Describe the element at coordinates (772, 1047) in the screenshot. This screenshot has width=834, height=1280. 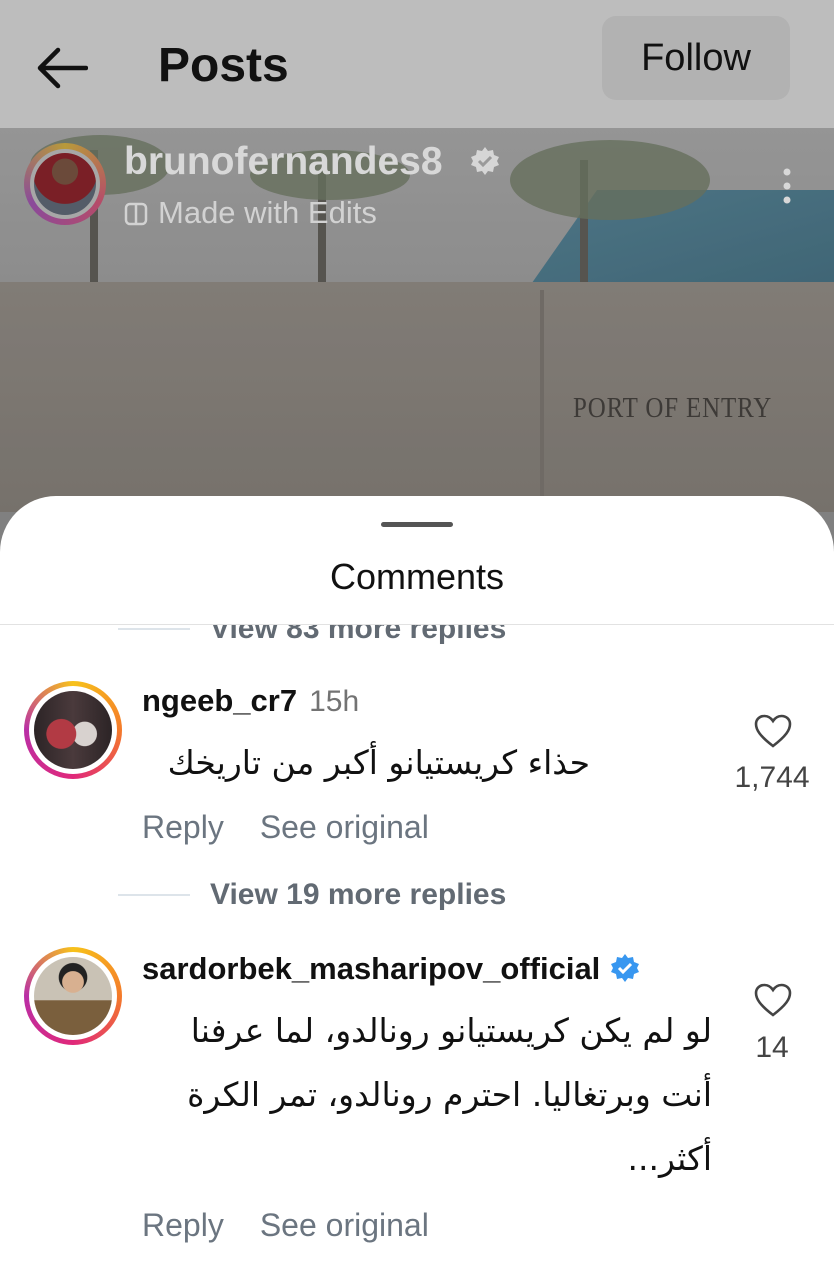
I see `like-count: 14` at that location.